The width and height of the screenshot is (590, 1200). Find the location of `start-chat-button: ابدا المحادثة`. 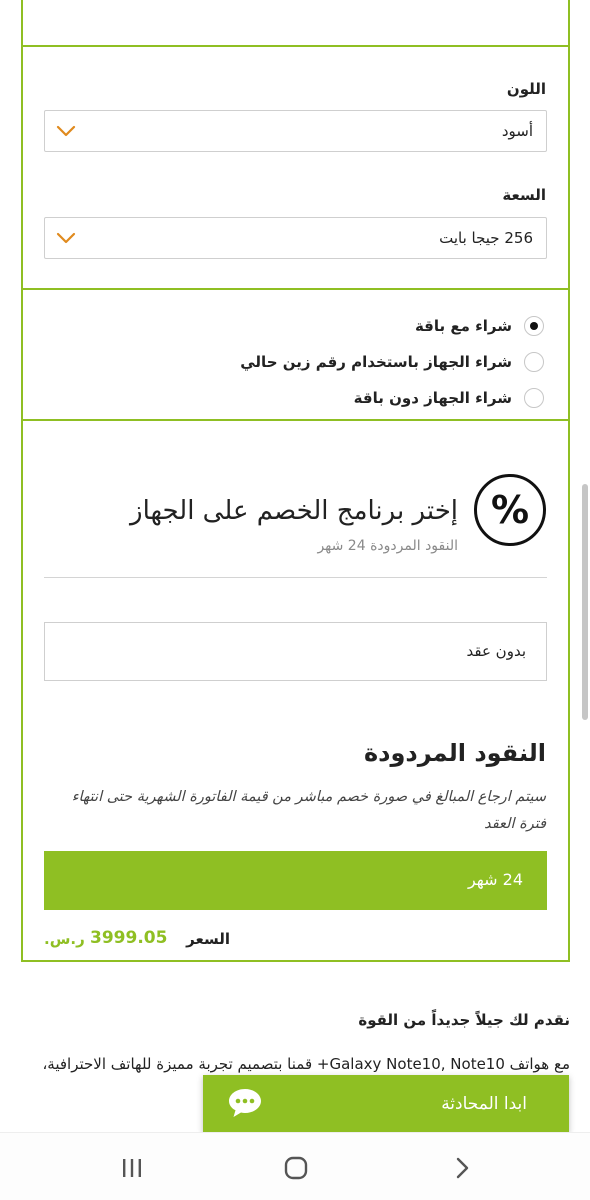

start-chat-button: ابدا المحادثة is located at coordinates (386, 1103).